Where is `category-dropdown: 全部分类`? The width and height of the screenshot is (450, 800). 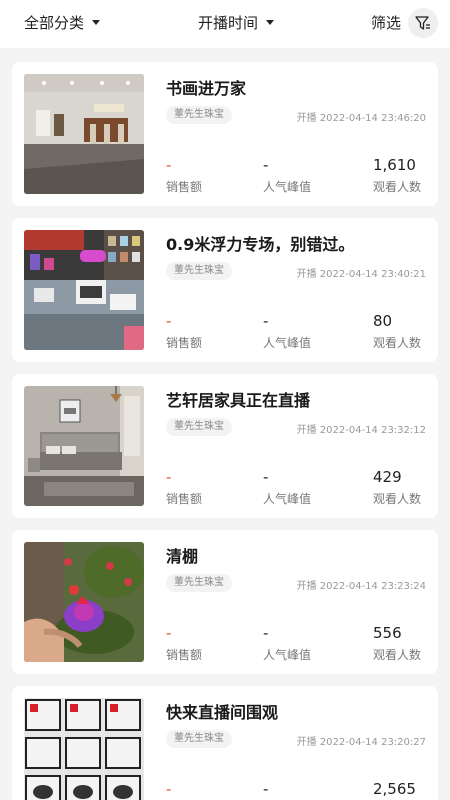
category-dropdown: 全部分类 is located at coordinates (62, 22).